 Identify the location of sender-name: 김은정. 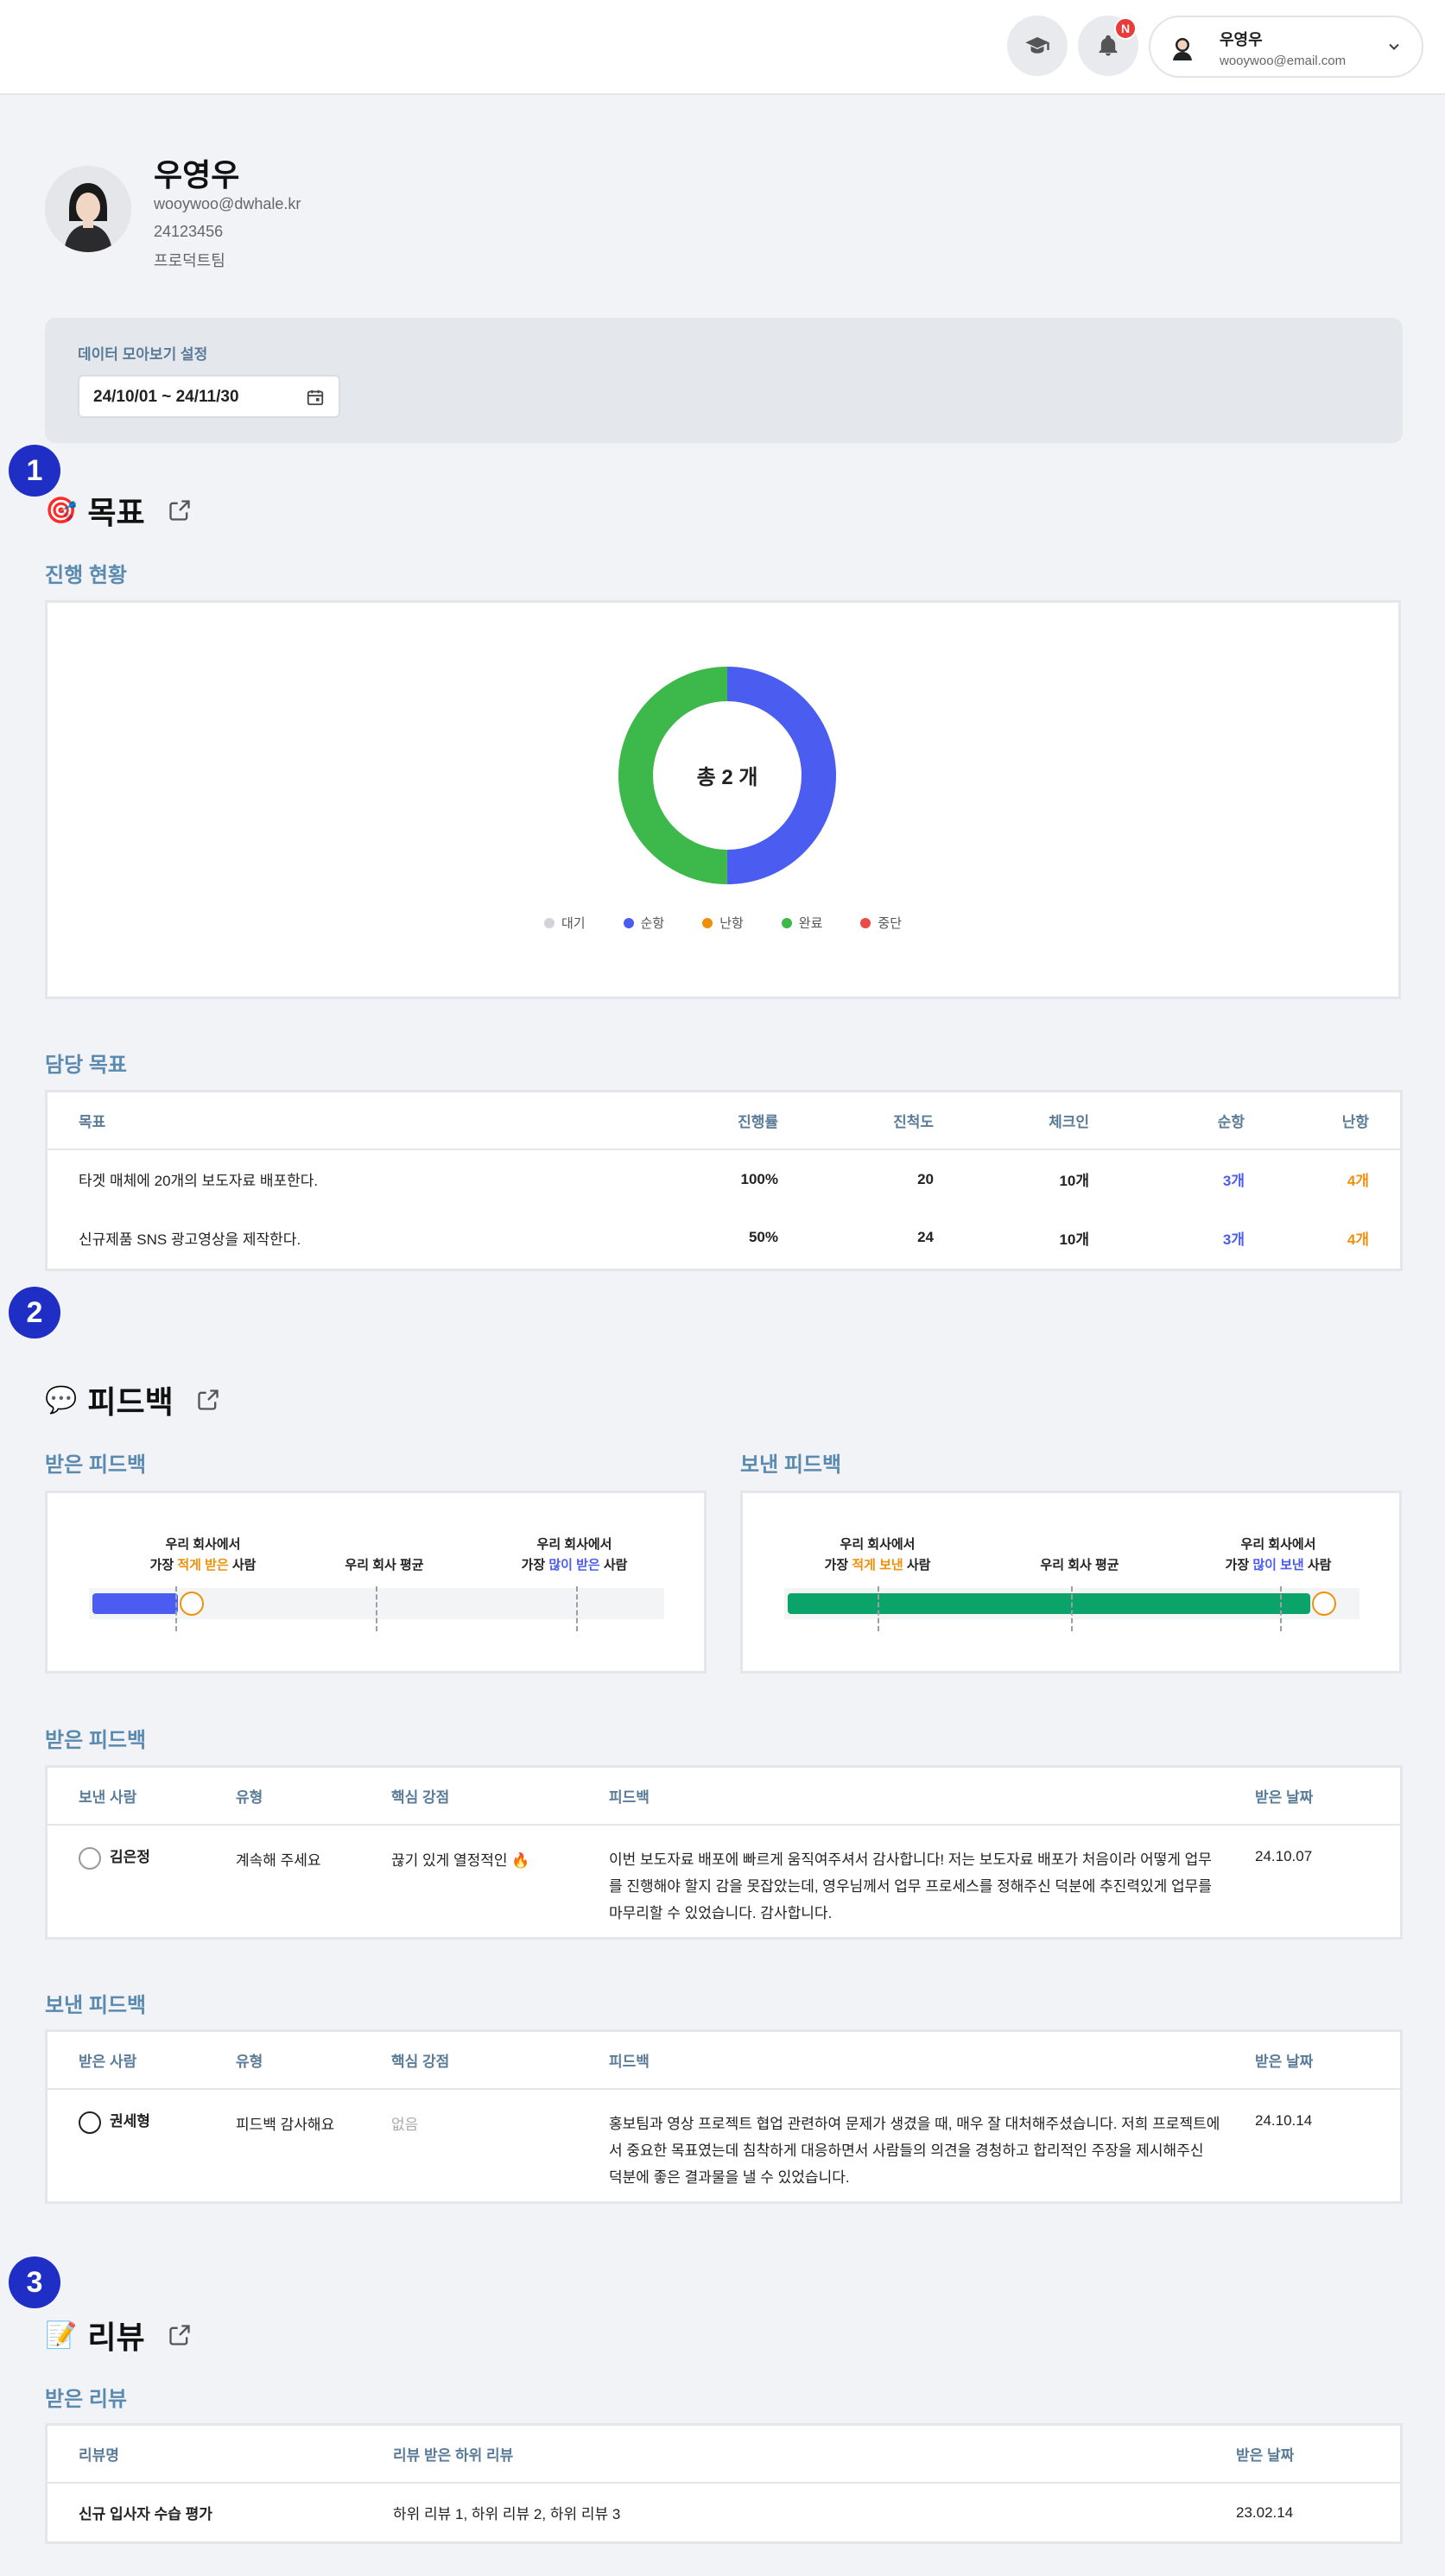
(130, 1857).